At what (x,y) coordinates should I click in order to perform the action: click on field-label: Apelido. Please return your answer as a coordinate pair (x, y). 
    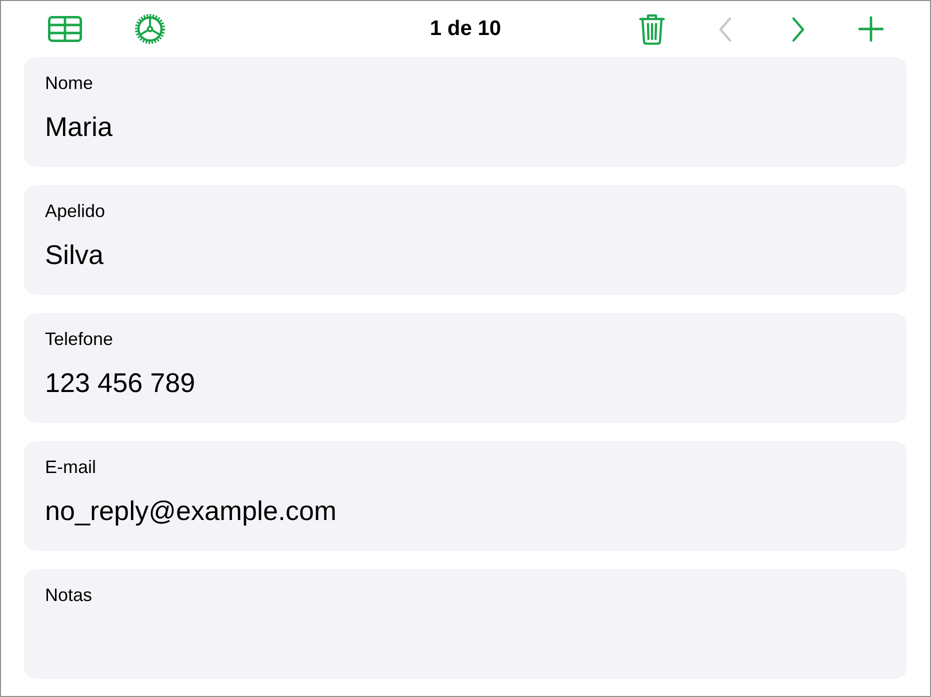
    Looking at the image, I should click on (75, 211).